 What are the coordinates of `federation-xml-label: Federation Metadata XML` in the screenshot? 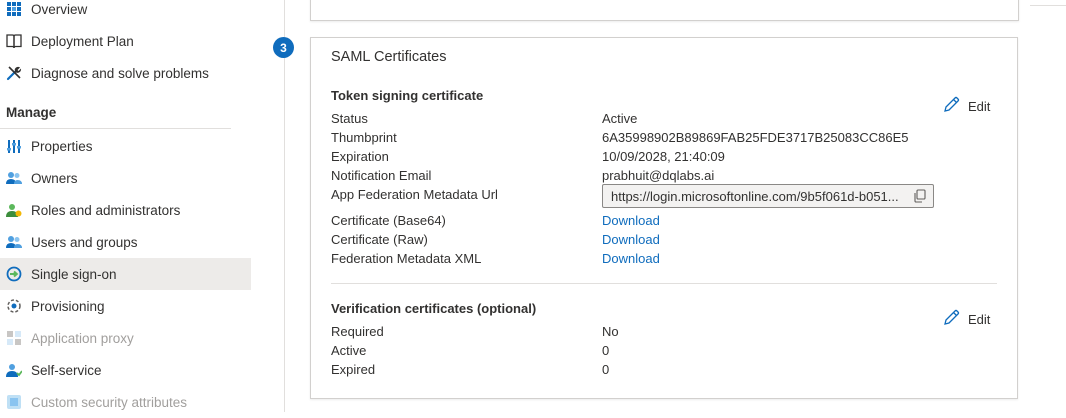 It's located at (406, 258).